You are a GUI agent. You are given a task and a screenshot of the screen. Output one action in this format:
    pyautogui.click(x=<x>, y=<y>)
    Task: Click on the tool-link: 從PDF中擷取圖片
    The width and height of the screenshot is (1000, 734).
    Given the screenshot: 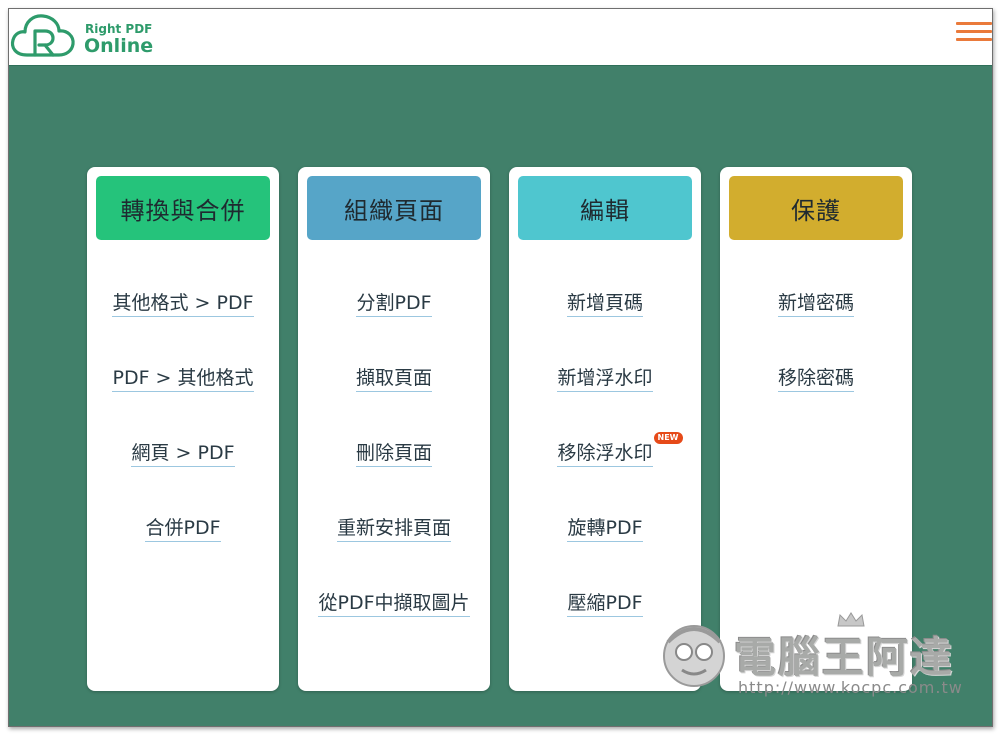 What is the action you would take?
    pyautogui.click(x=394, y=604)
    